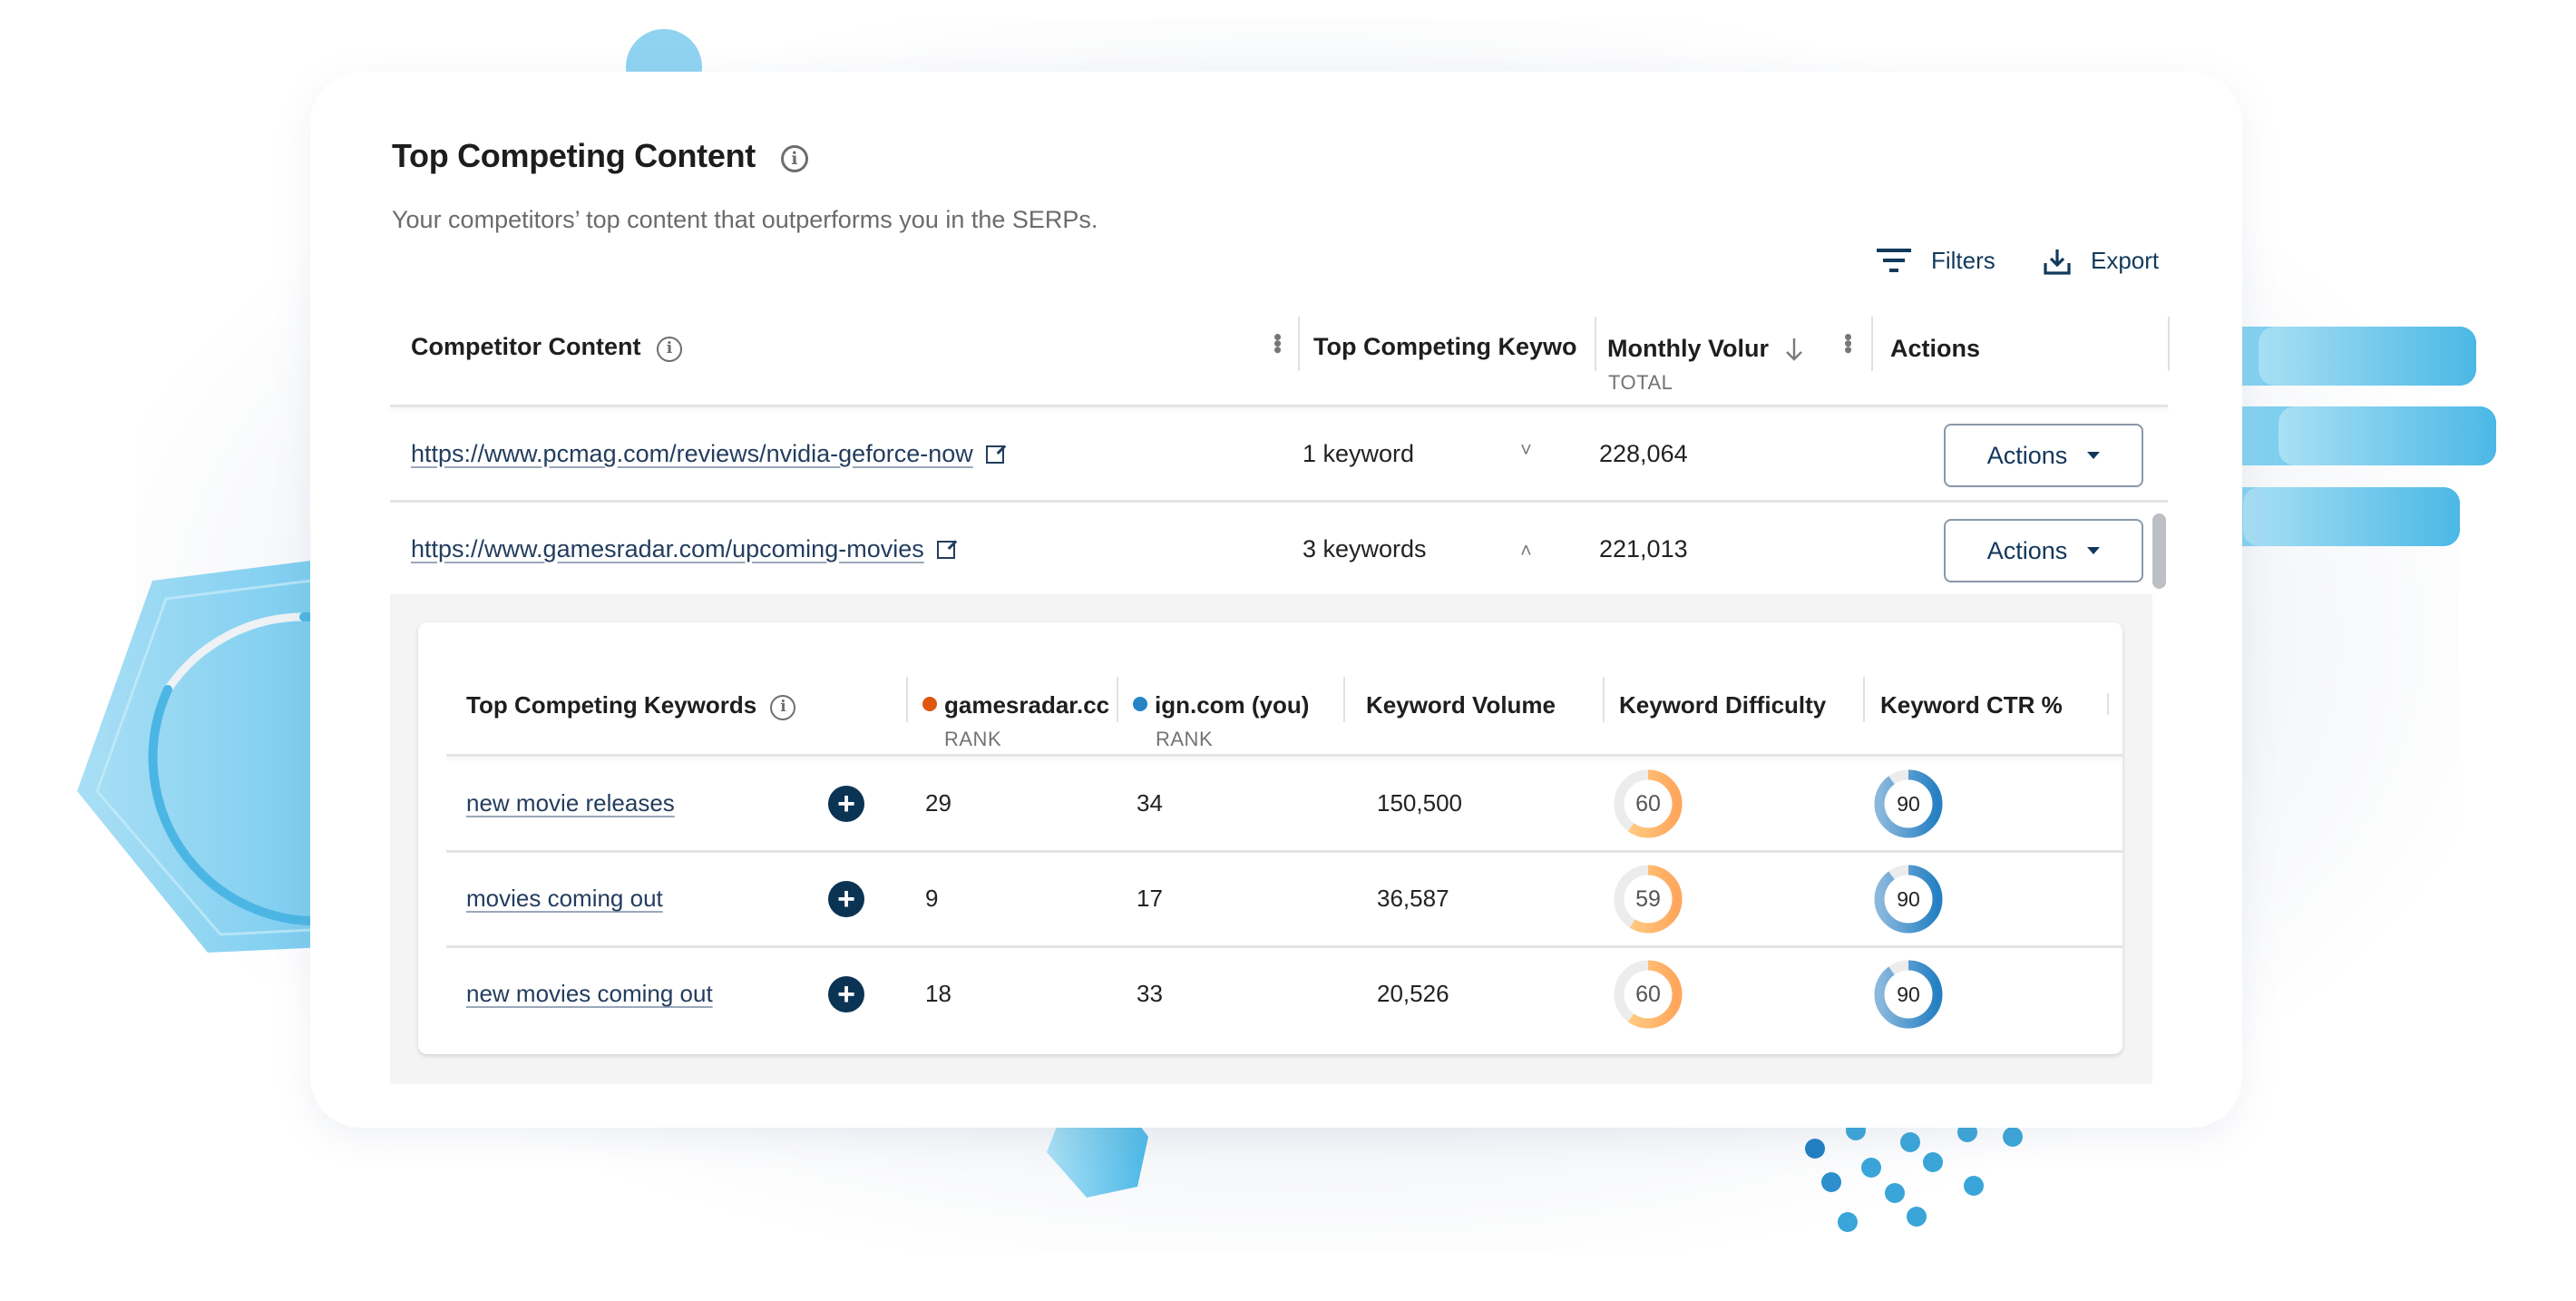 Image resolution: width=2576 pixels, height=1301 pixels. Describe the element at coordinates (2159, 551) in the screenshot. I see `vertical-scrollbar` at that location.